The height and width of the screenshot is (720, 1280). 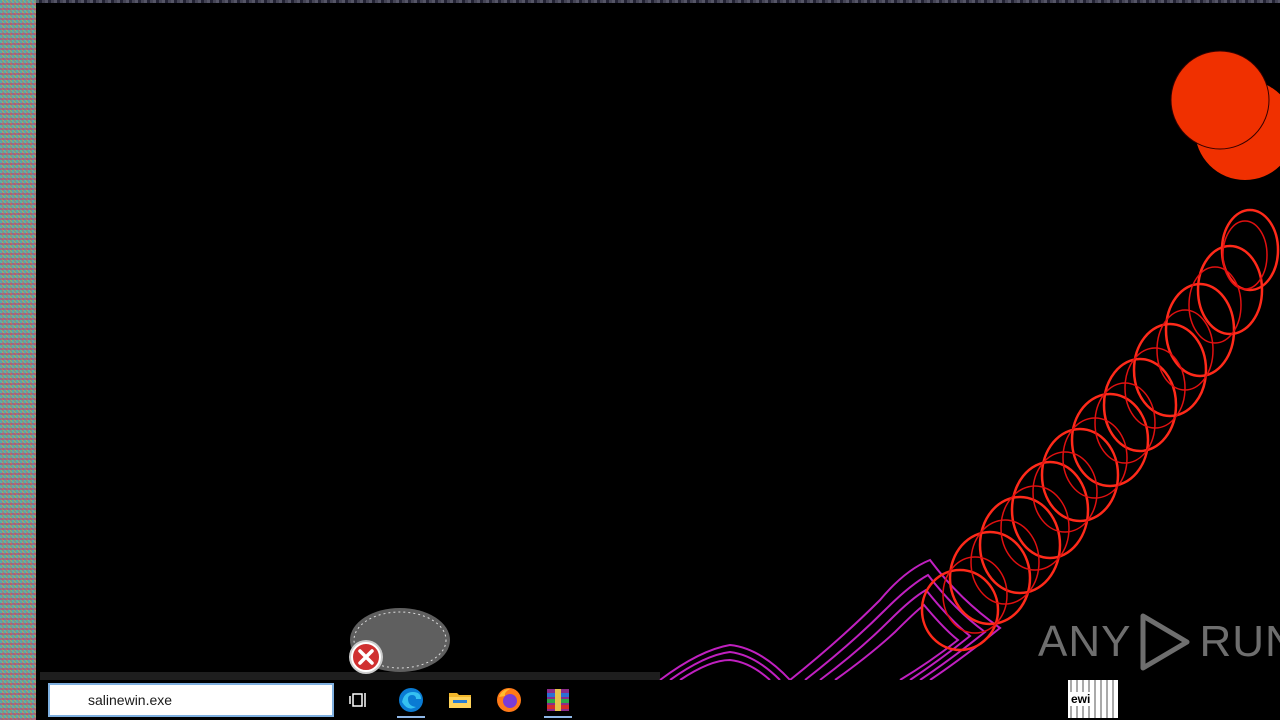 I want to click on orange-ball-front, so click(x=1220, y=100).